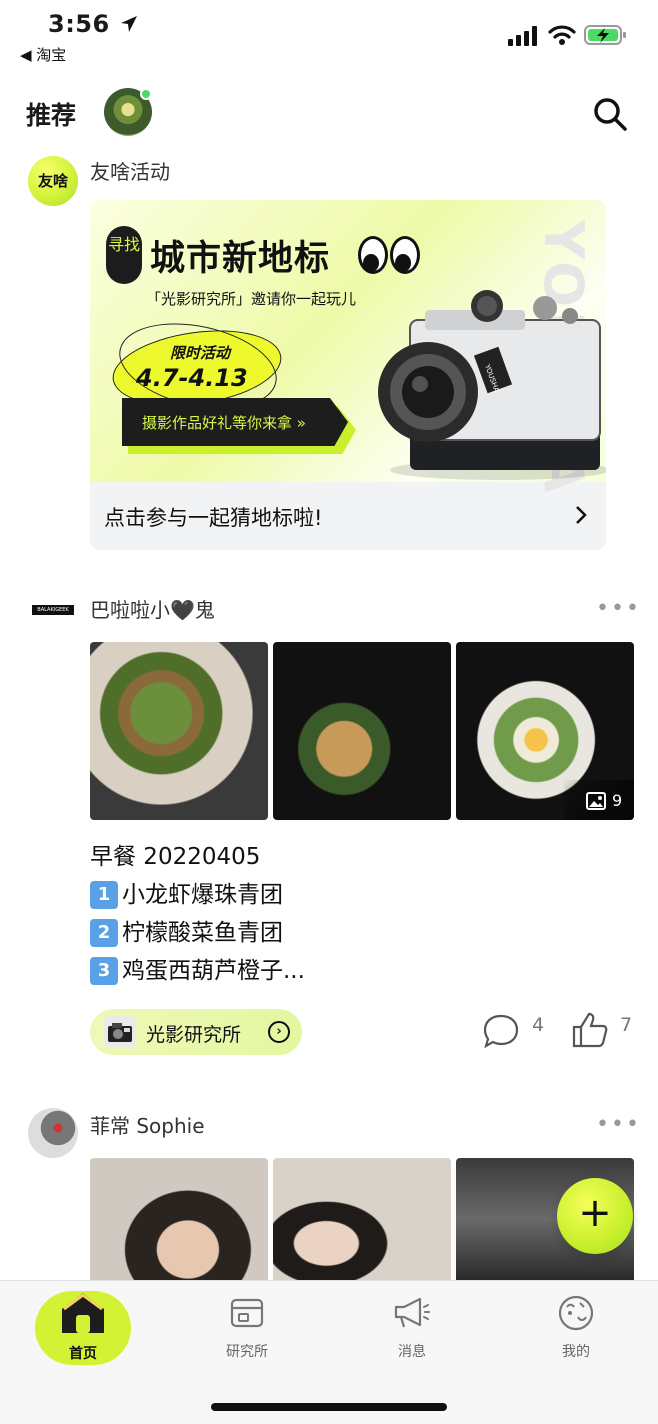 The height and width of the screenshot is (1424, 658). I want to click on activity-avatar-text: 友啥, so click(52, 181).